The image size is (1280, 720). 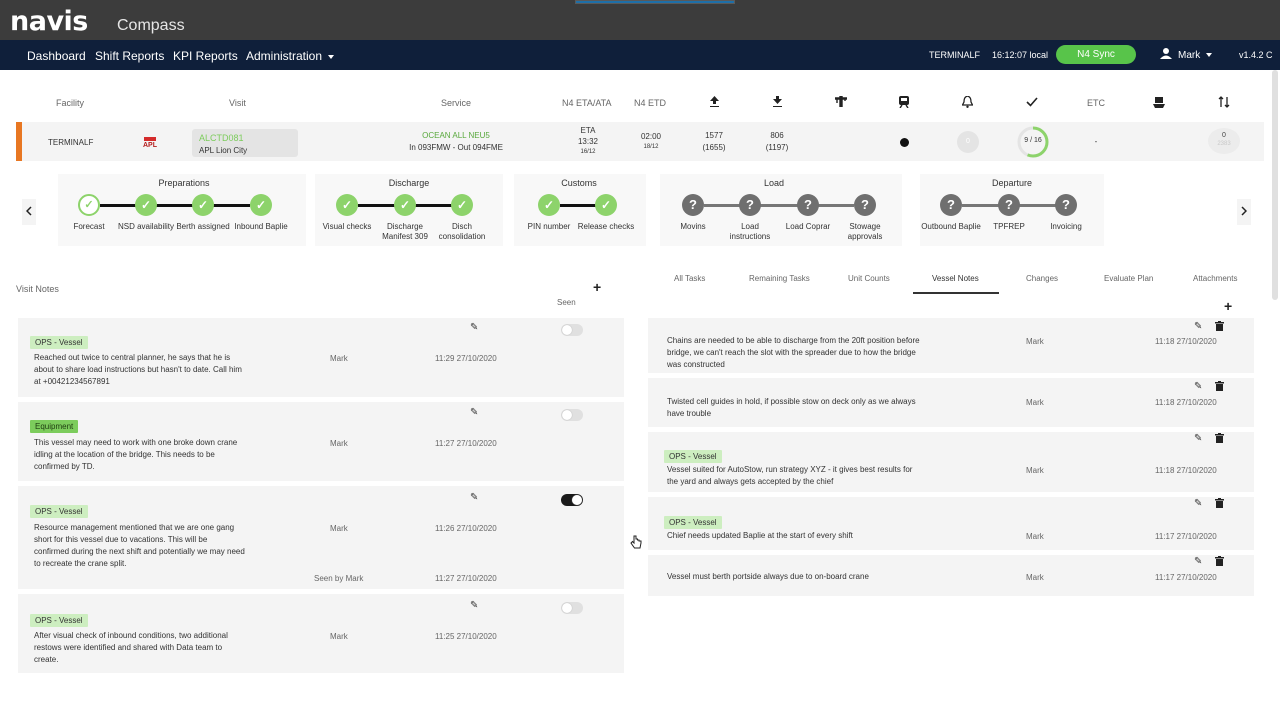 What do you see at coordinates (456, 135) in the screenshot?
I see `service-name: OCEAN ALL NEU5` at bounding box center [456, 135].